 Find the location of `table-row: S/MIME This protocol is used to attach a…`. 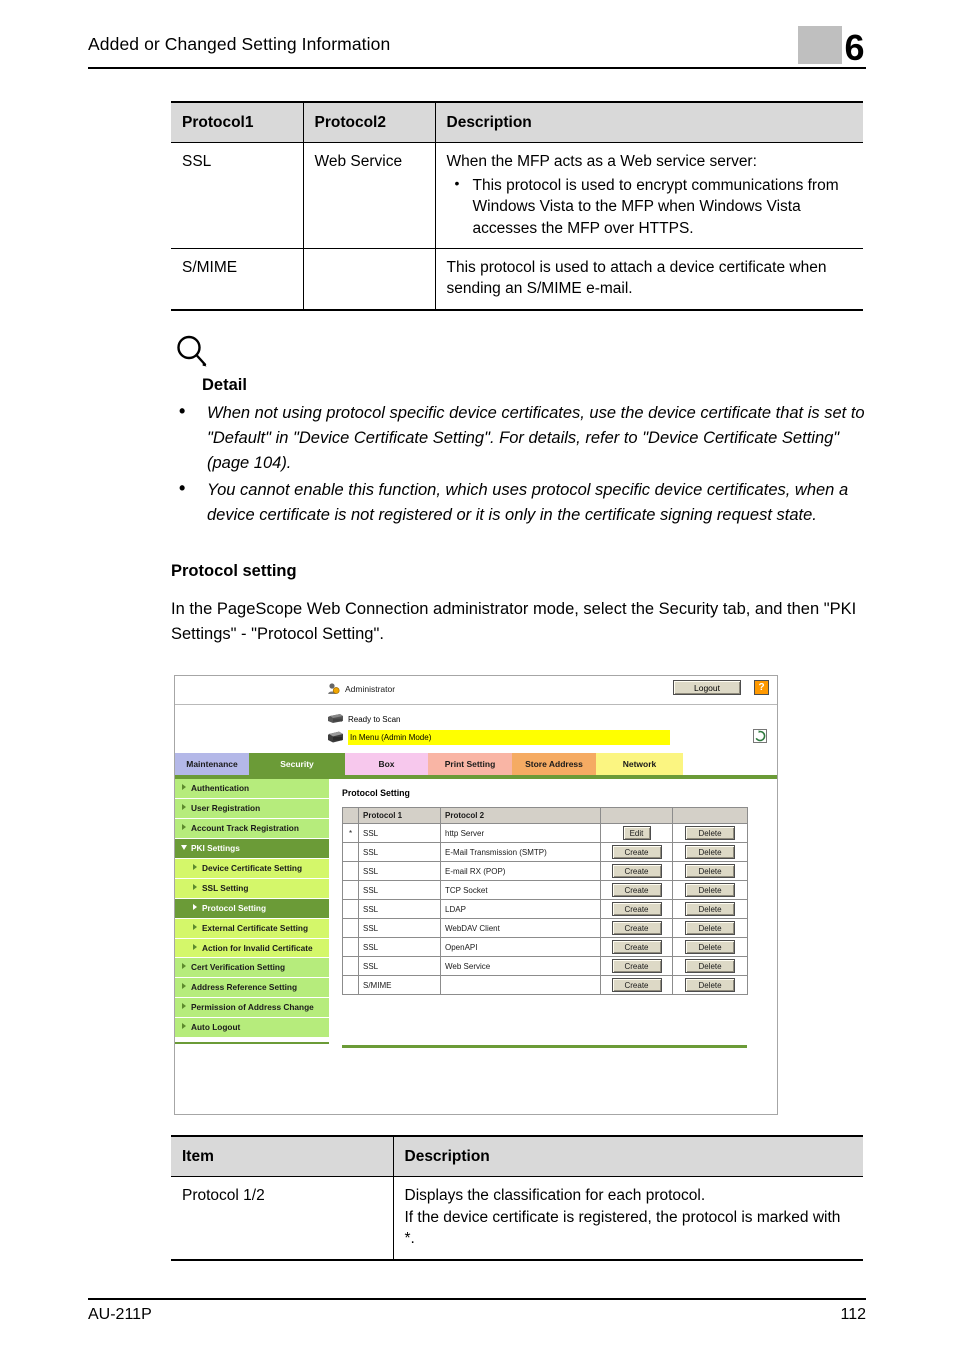

table-row: S/MIME This protocol is used to attach a… is located at coordinates (517, 279).